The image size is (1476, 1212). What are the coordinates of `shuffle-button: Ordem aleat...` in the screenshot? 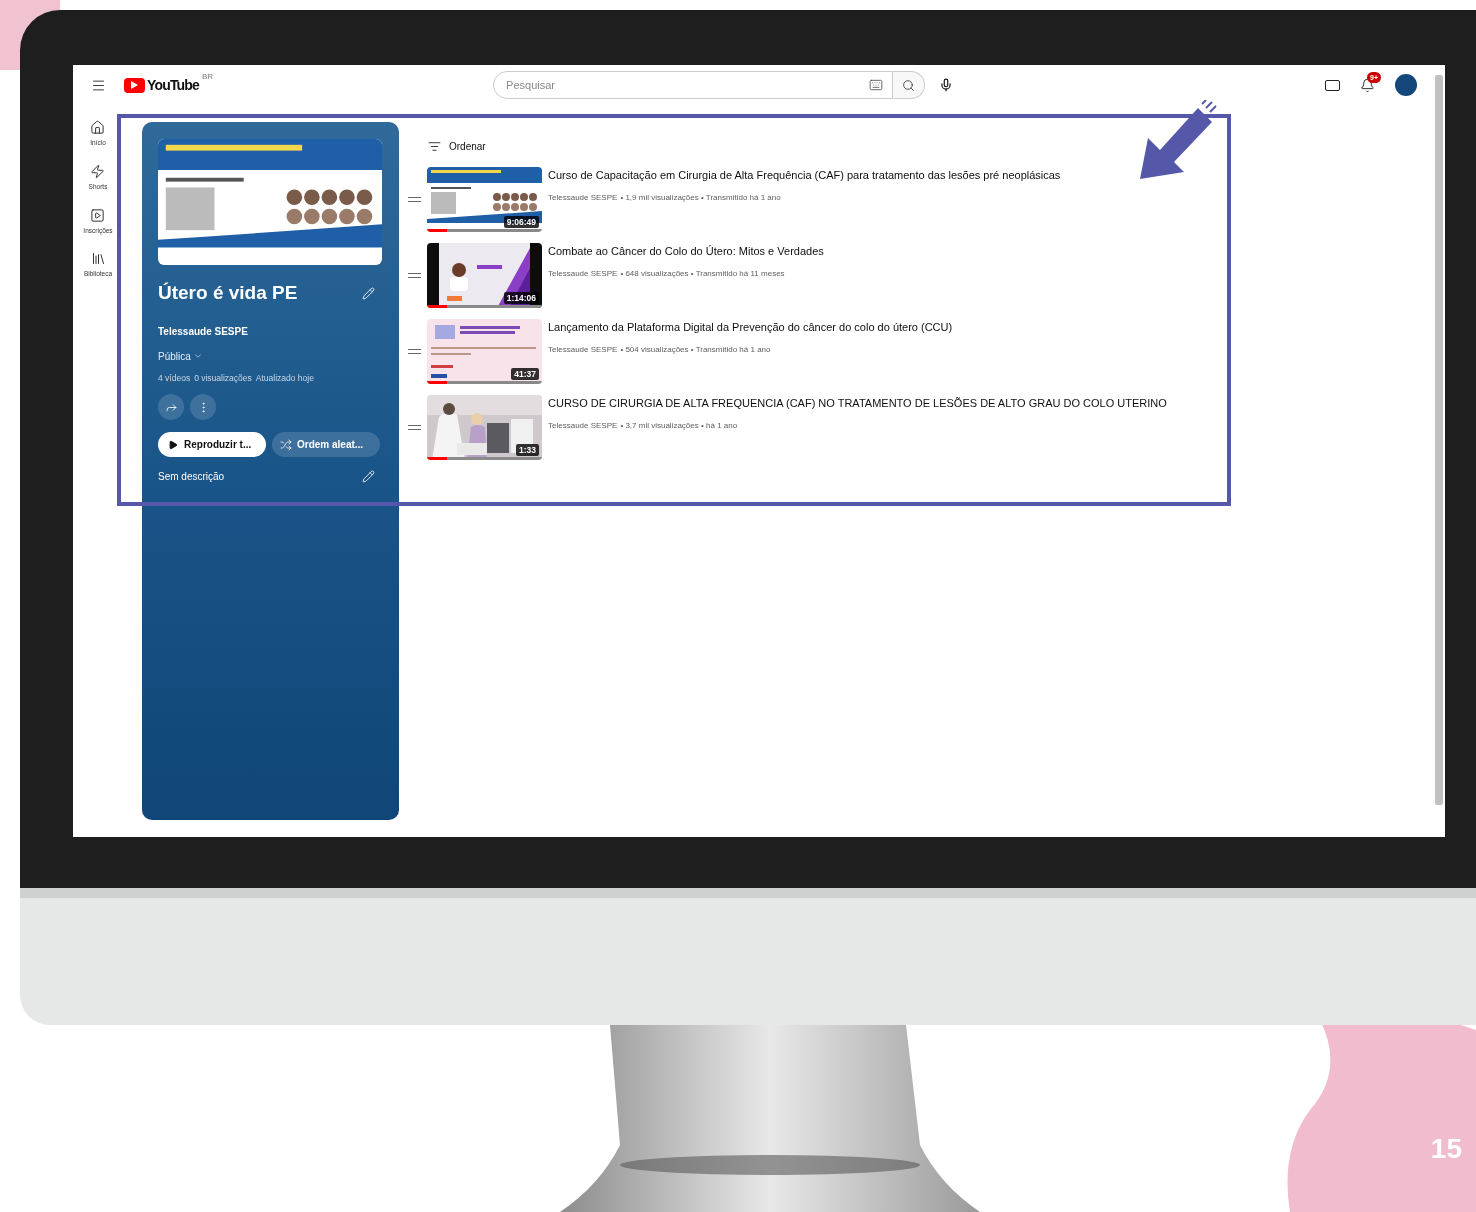 It's located at (326, 445).